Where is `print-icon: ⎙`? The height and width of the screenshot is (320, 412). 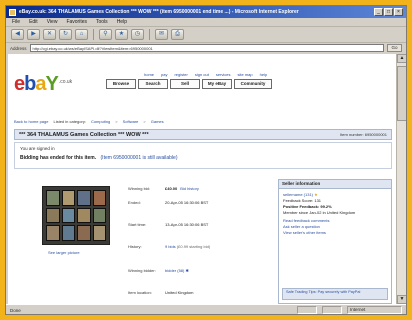 print-icon: ⎙ is located at coordinates (177, 34).